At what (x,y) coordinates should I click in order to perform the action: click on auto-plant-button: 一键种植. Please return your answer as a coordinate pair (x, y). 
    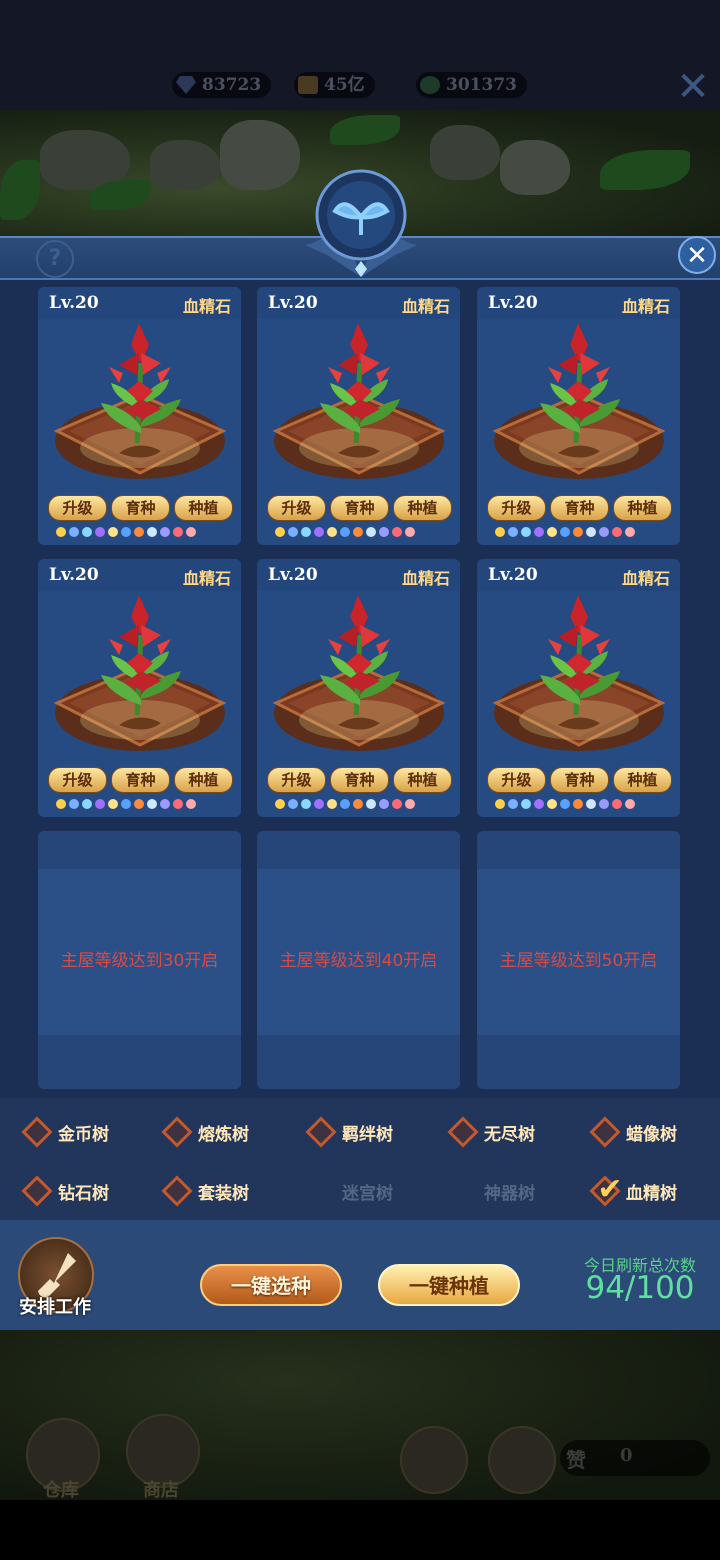
    Looking at the image, I should click on (449, 1285).